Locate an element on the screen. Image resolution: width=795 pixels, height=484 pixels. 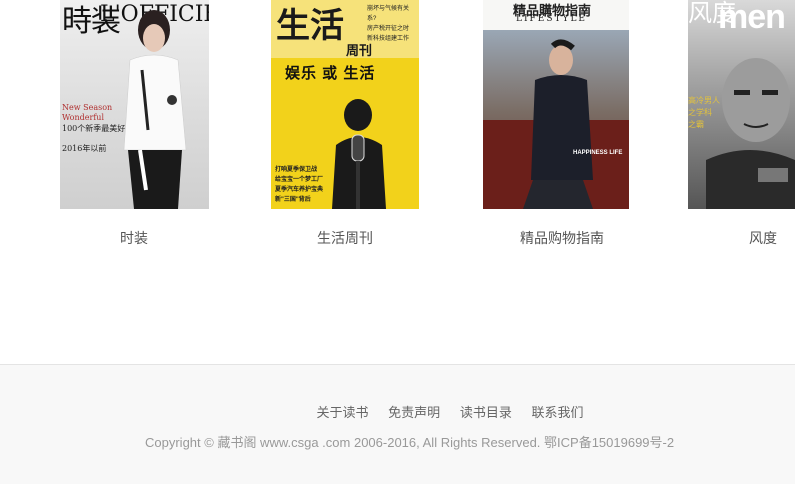
cover-headline: 娱乐 或 生活 is located at coordinates (330, 73).